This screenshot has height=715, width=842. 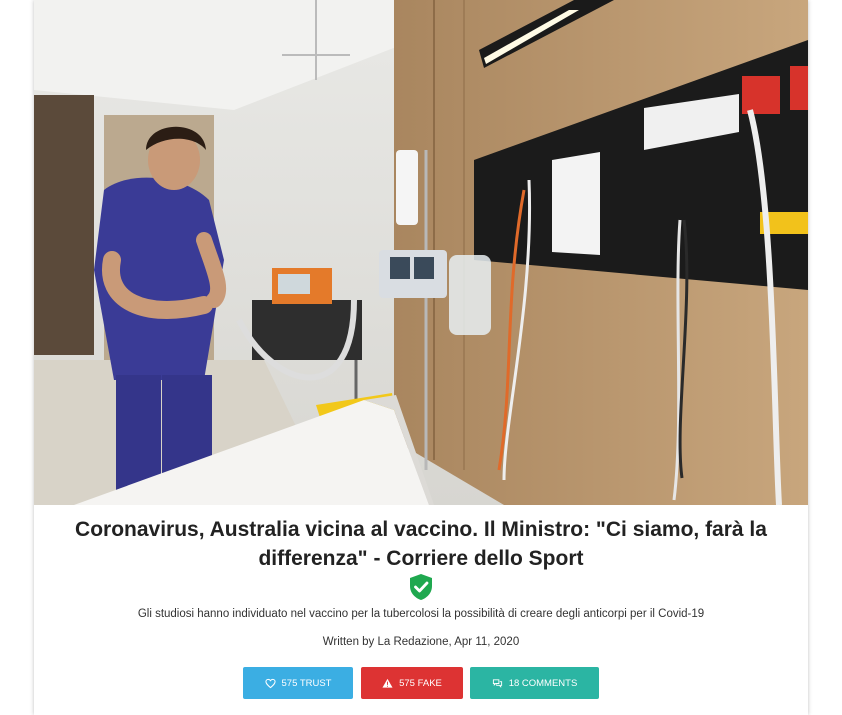 What do you see at coordinates (421, 587) in the screenshot?
I see `verified-shield-icon` at bounding box center [421, 587].